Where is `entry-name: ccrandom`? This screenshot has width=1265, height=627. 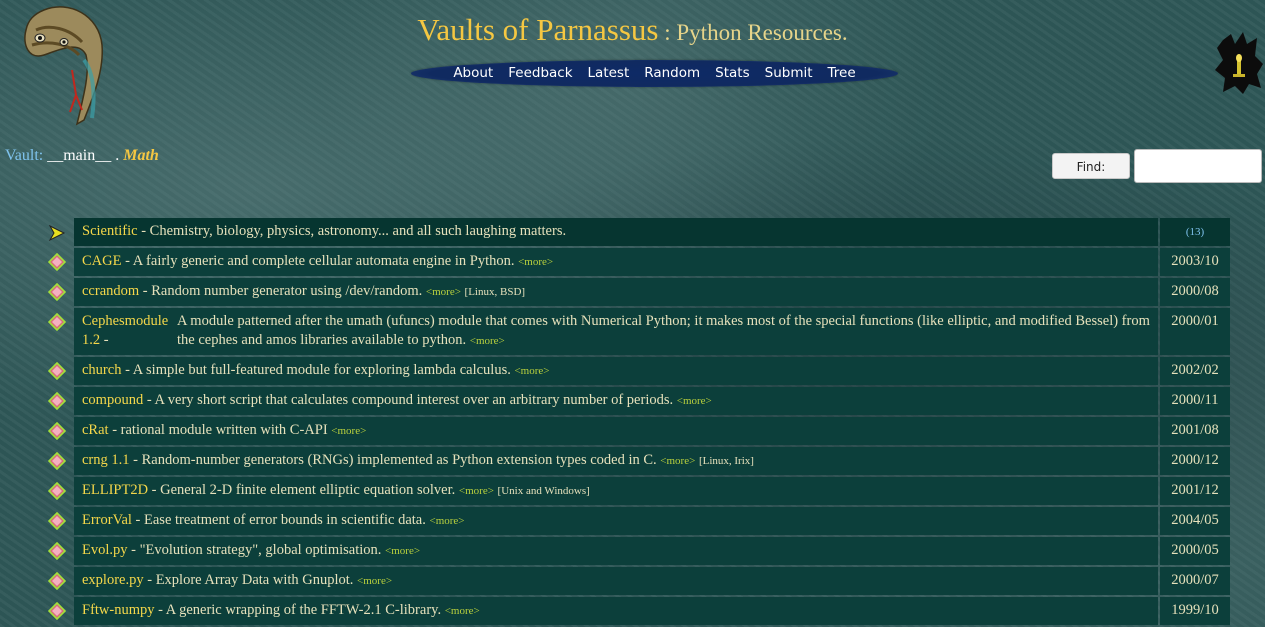 entry-name: ccrandom is located at coordinates (110, 291).